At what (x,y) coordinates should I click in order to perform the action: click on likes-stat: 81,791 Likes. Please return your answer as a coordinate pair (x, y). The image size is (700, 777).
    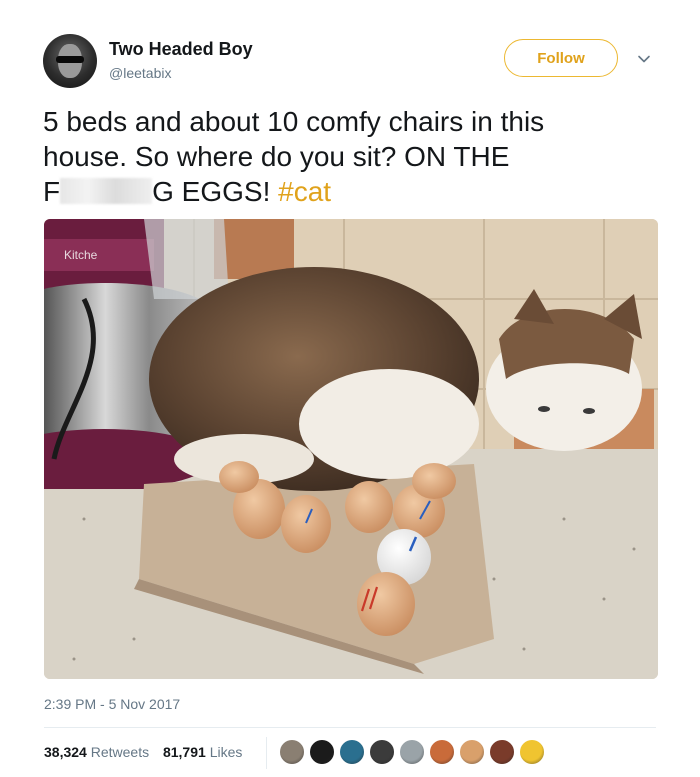
    Looking at the image, I should click on (202, 752).